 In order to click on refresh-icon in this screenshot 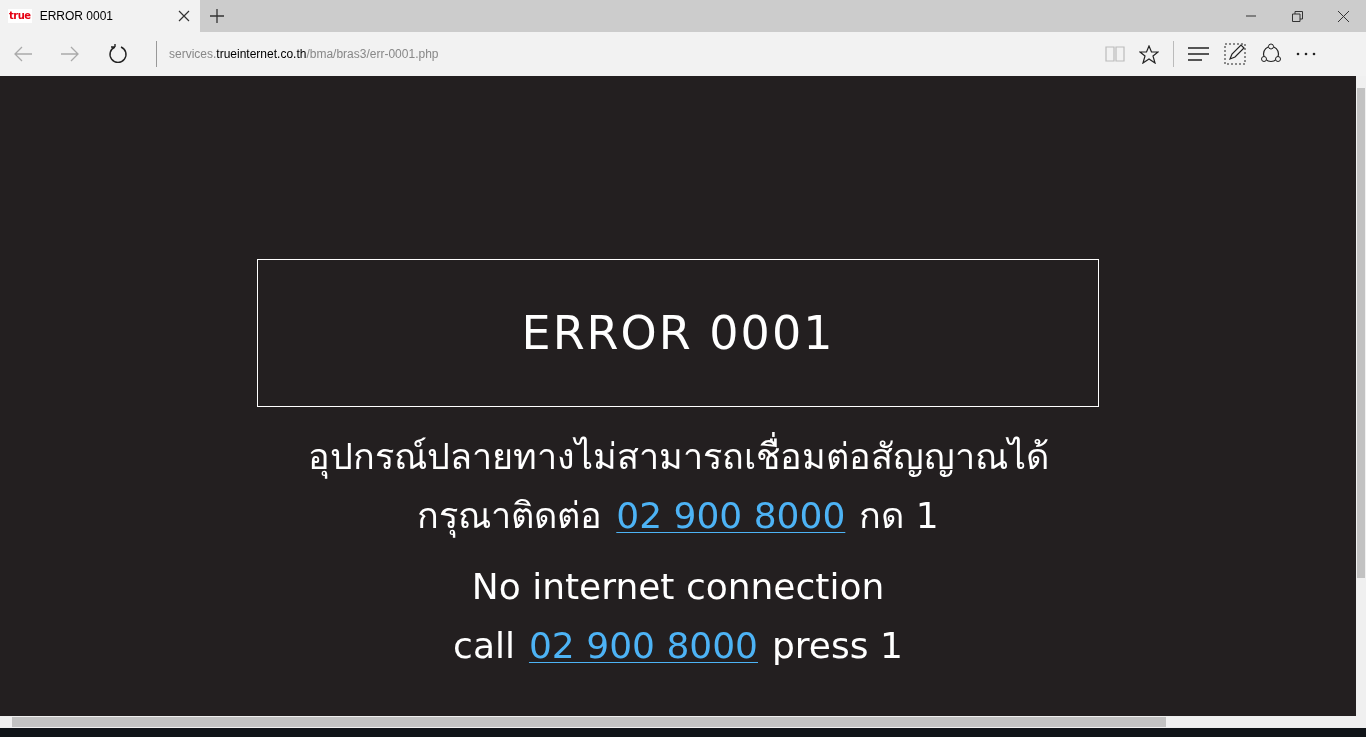, I will do `click(118, 54)`.